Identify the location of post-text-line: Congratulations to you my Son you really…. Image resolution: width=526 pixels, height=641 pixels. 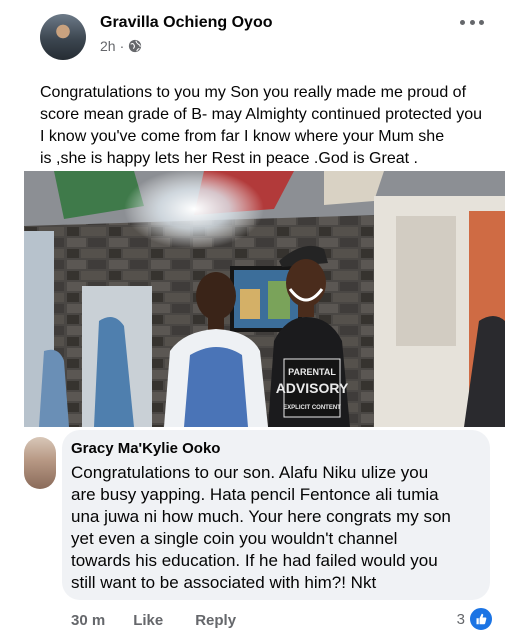
(253, 92).